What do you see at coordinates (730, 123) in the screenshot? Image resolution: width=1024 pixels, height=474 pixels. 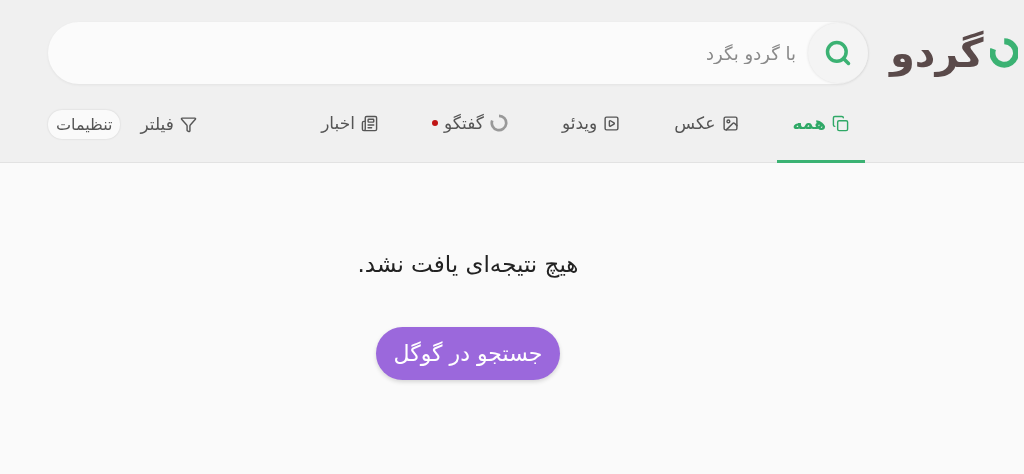 I see `image-icon` at bounding box center [730, 123].